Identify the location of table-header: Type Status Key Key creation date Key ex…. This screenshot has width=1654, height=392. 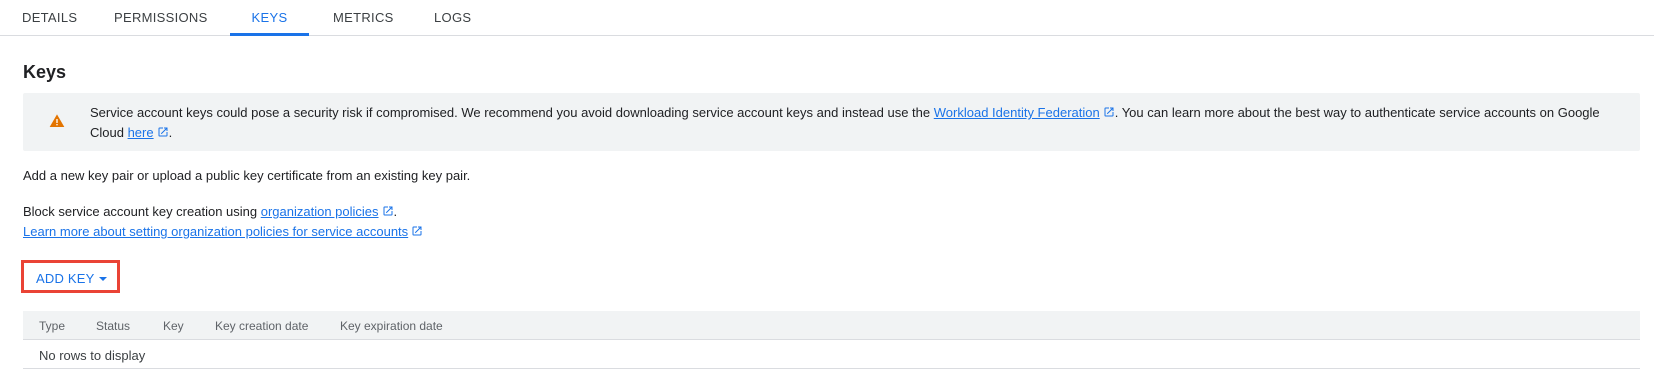
(831, 325).